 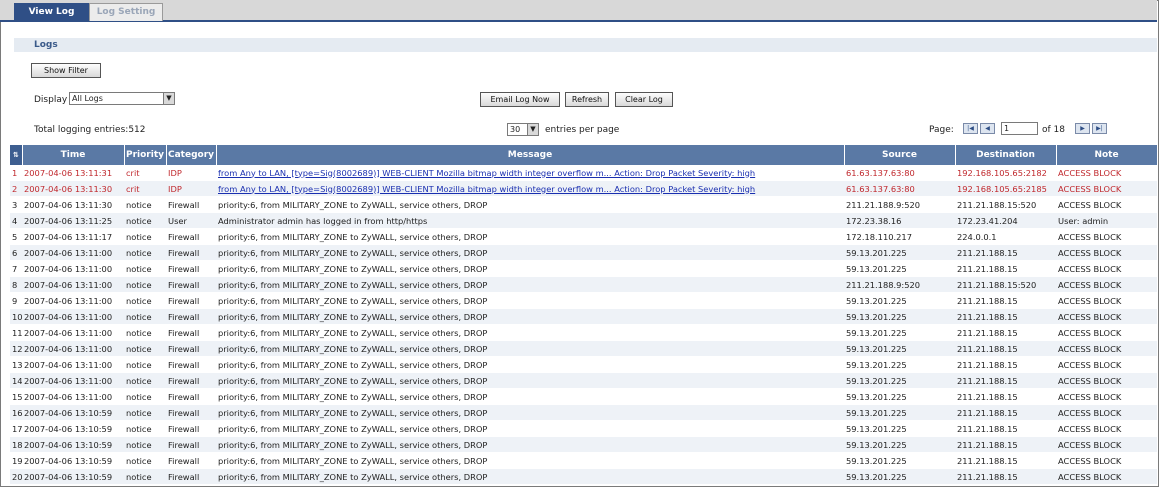 I want to click on total-entries: Total logging entries:512, so click(x=90, y=130).